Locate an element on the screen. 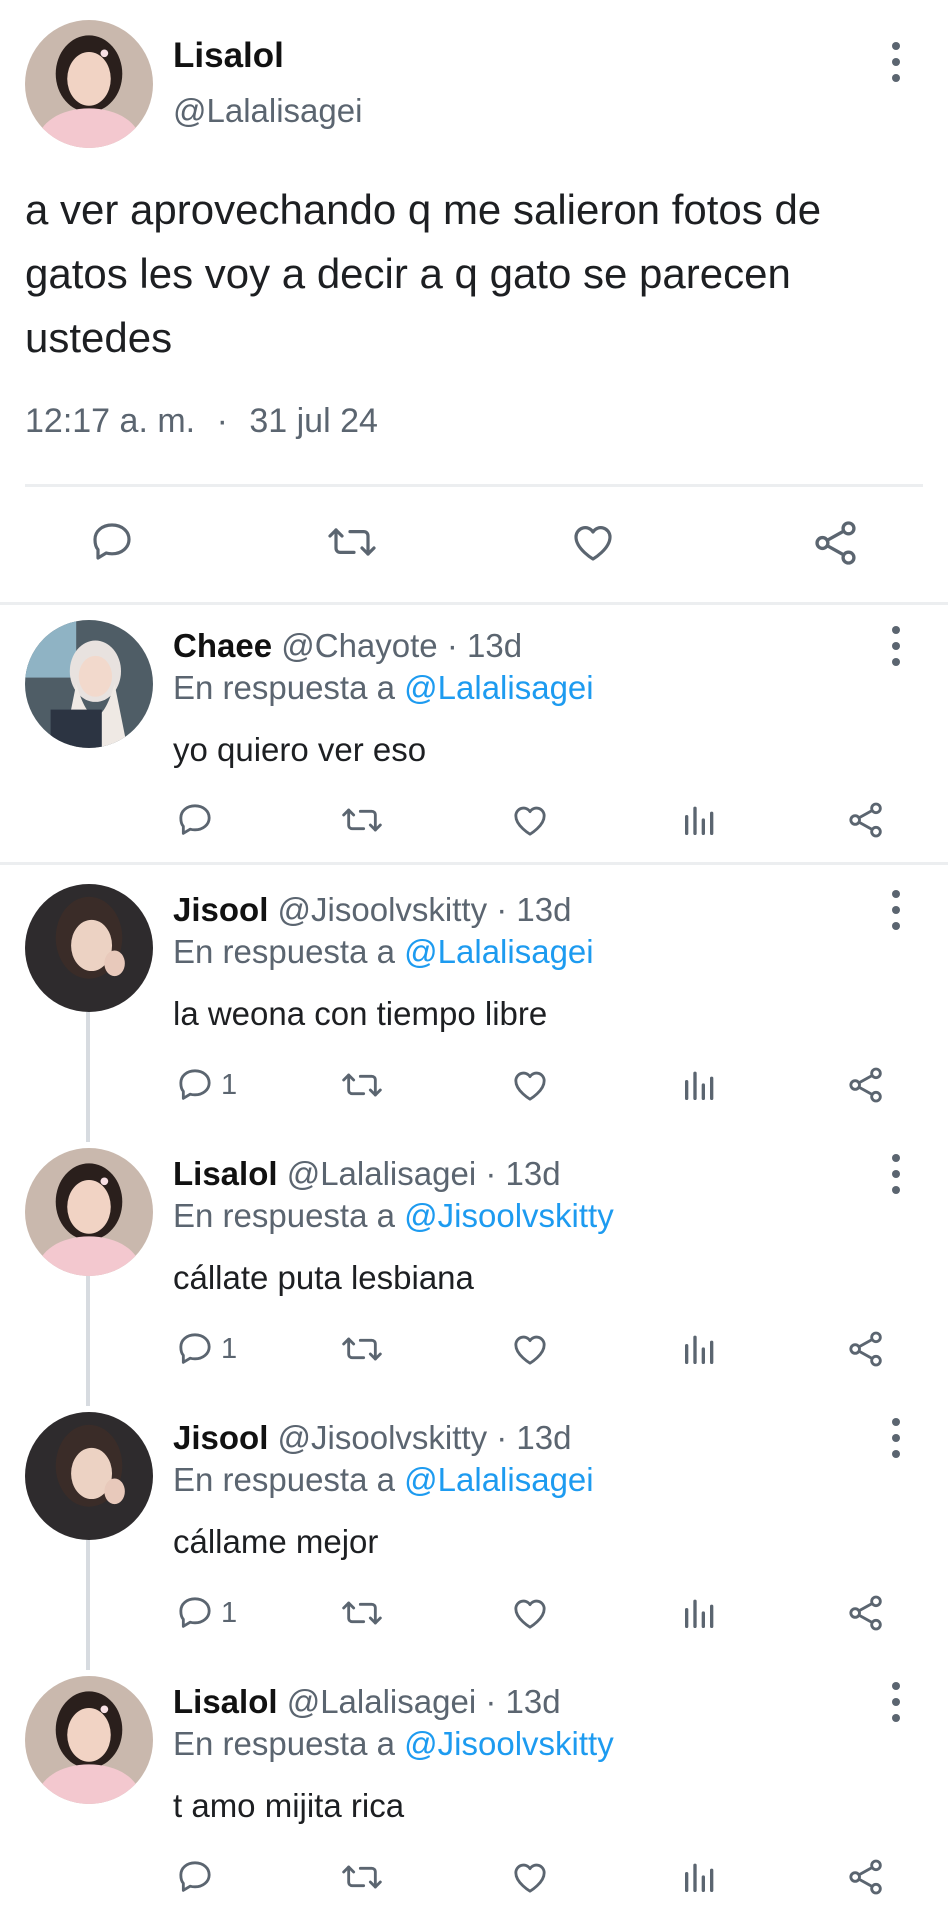  tweet-time: 12:17 a. m. is located at coordinates (110, 421).